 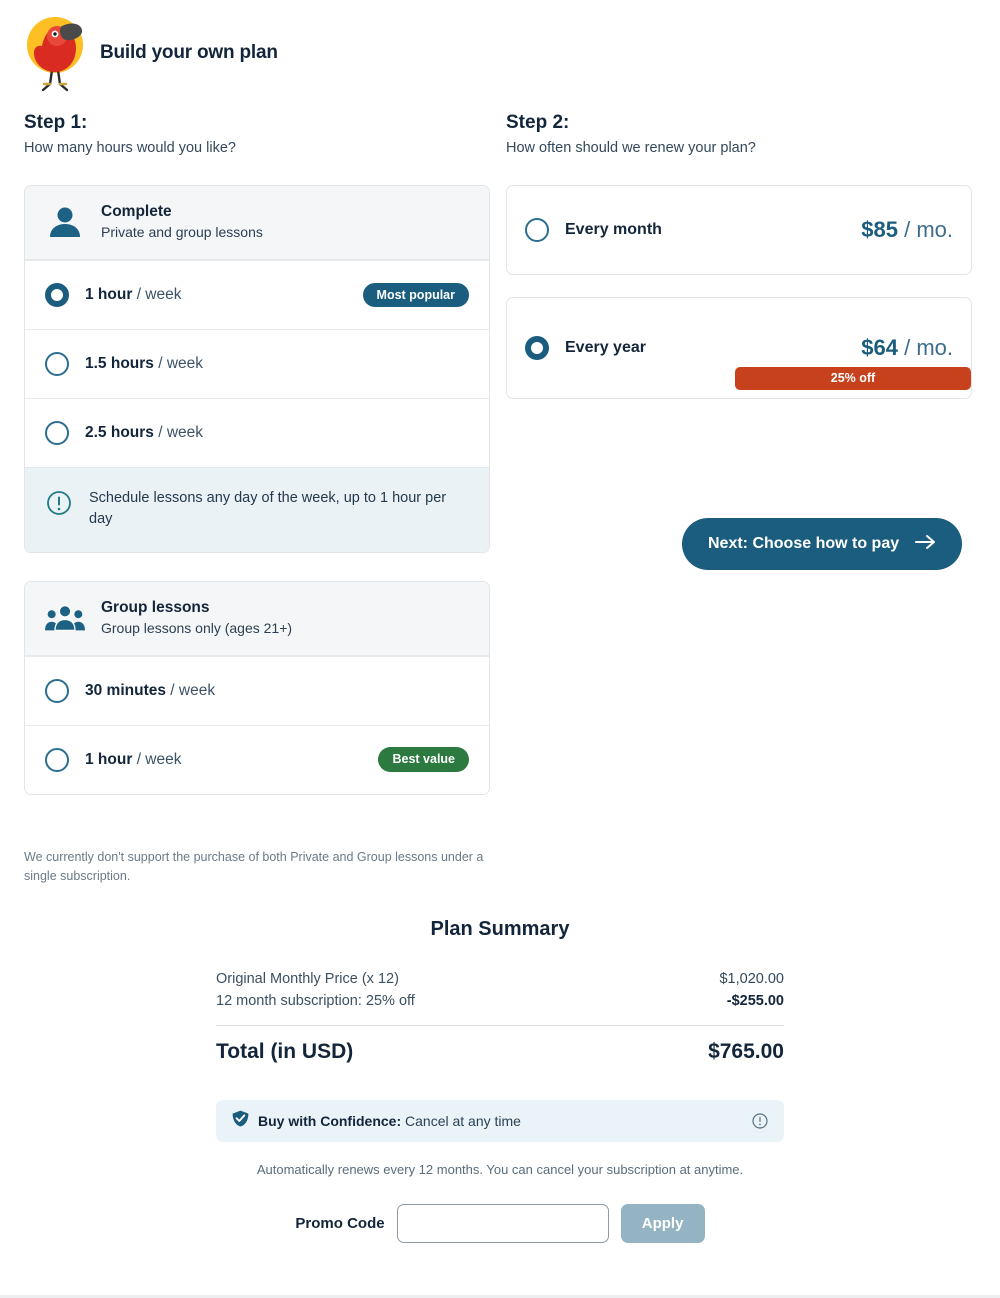 What do you see at coordinates (755, 1001) in the screenshot?
I see `summary-row-value: -$255.00` at bounding box center [755, 1001].